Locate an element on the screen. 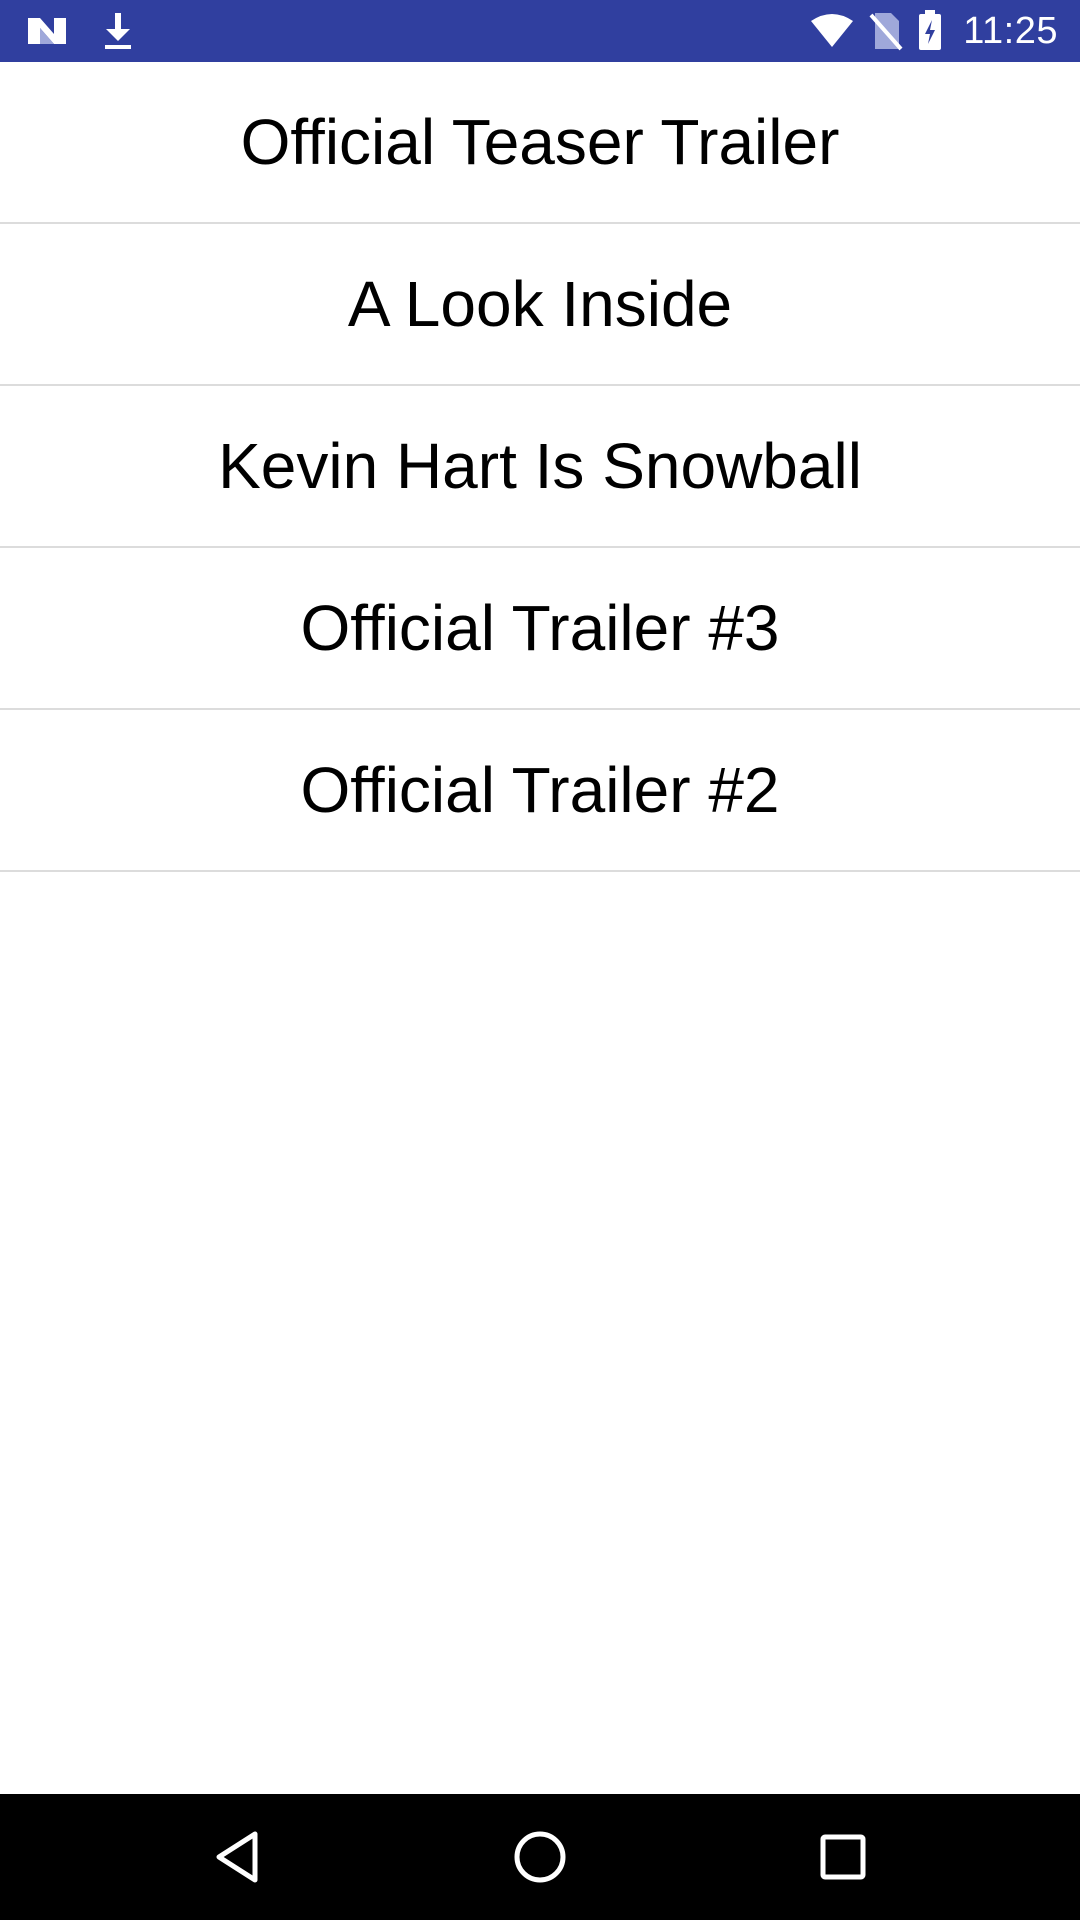  navigation-bar is located at coordinates (540, 1857).